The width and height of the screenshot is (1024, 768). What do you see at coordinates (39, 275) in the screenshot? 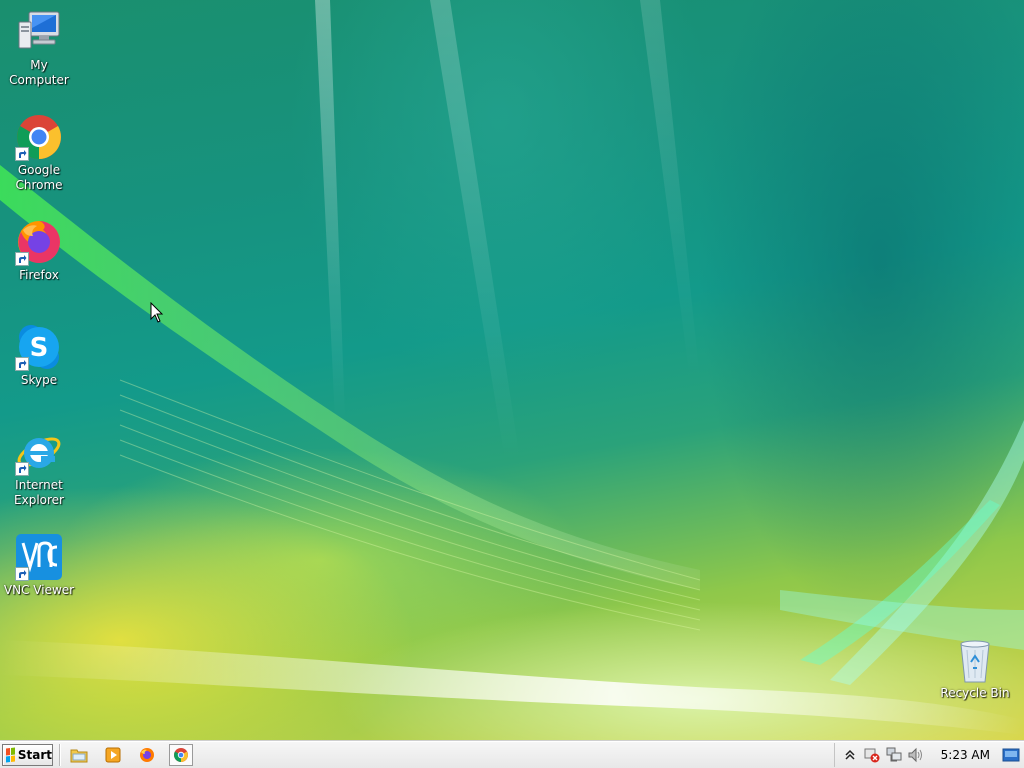
I see `desktop-icon-label: Firefox` at bounding box center [39, 275].